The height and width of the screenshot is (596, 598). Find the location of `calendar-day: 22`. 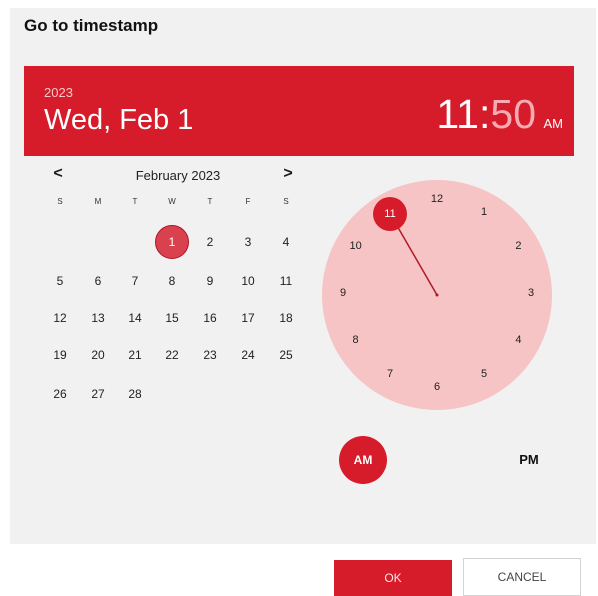

calendar-day: 22 is located at coordinates (172, 355).